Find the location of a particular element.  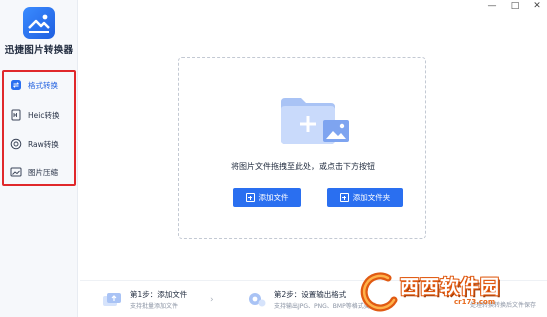

sidebar-item-label: Heic转换 is located at coordinates (44, 115).